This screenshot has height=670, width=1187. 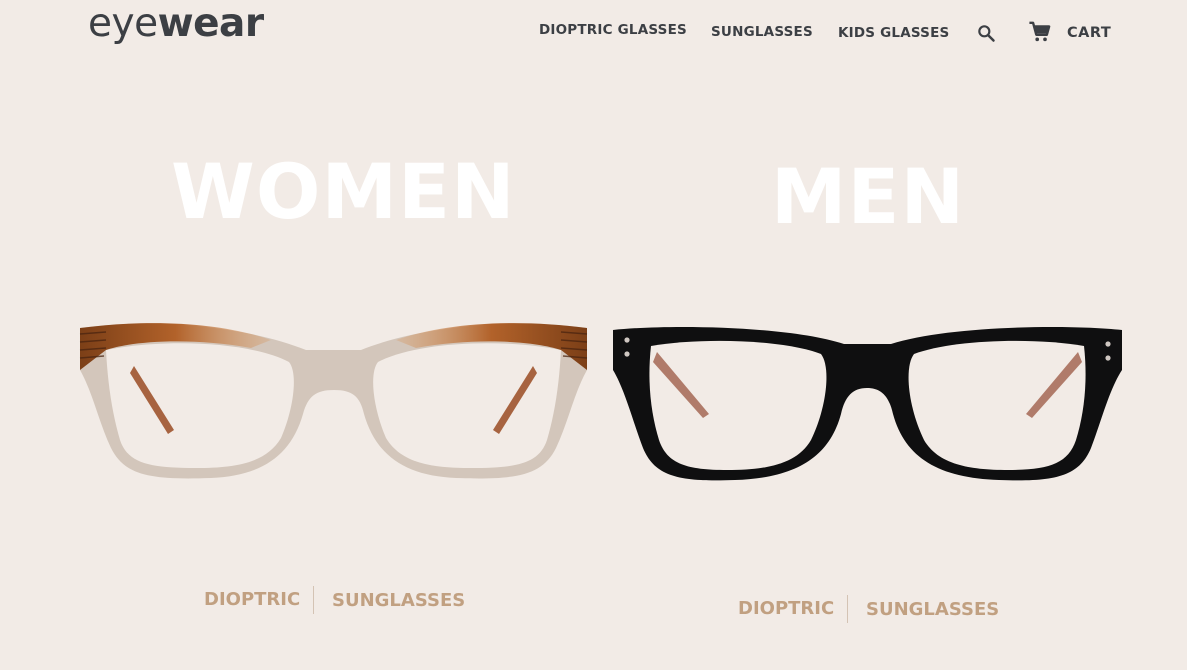 I want to click on cart-link: CART, so click(x=1089, y=33).